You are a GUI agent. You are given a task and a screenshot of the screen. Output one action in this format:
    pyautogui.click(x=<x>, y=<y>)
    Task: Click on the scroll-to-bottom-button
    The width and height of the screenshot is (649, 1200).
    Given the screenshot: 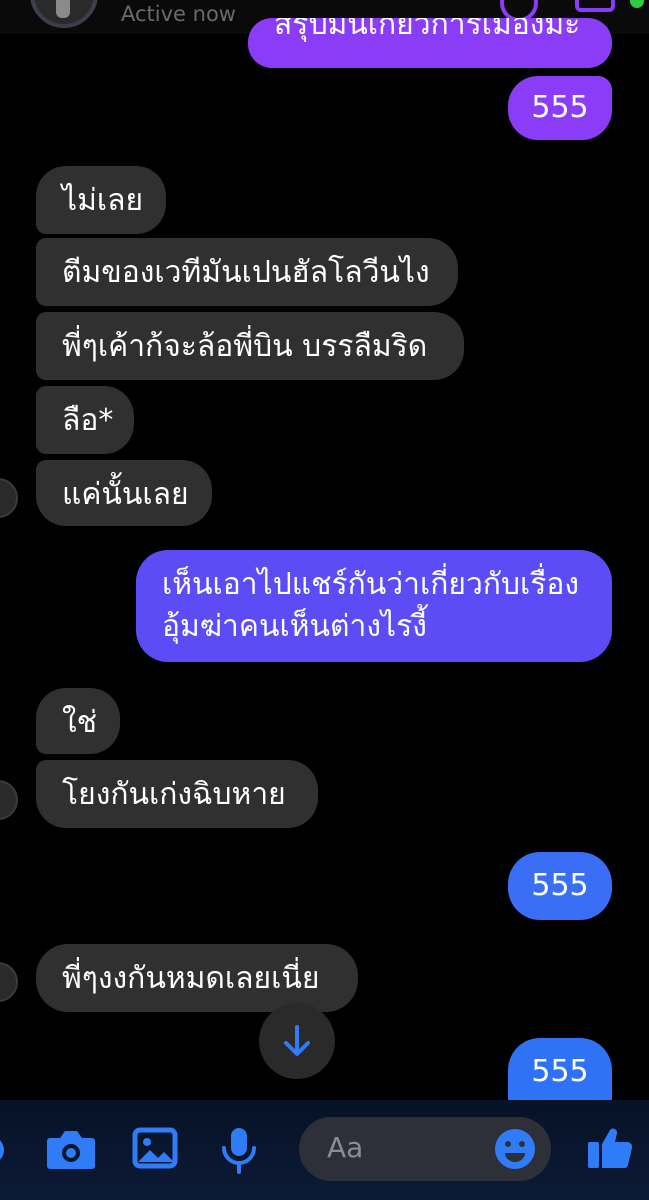 What is the action you would take?
    pyautogui.click(x=297, y=1041)
    